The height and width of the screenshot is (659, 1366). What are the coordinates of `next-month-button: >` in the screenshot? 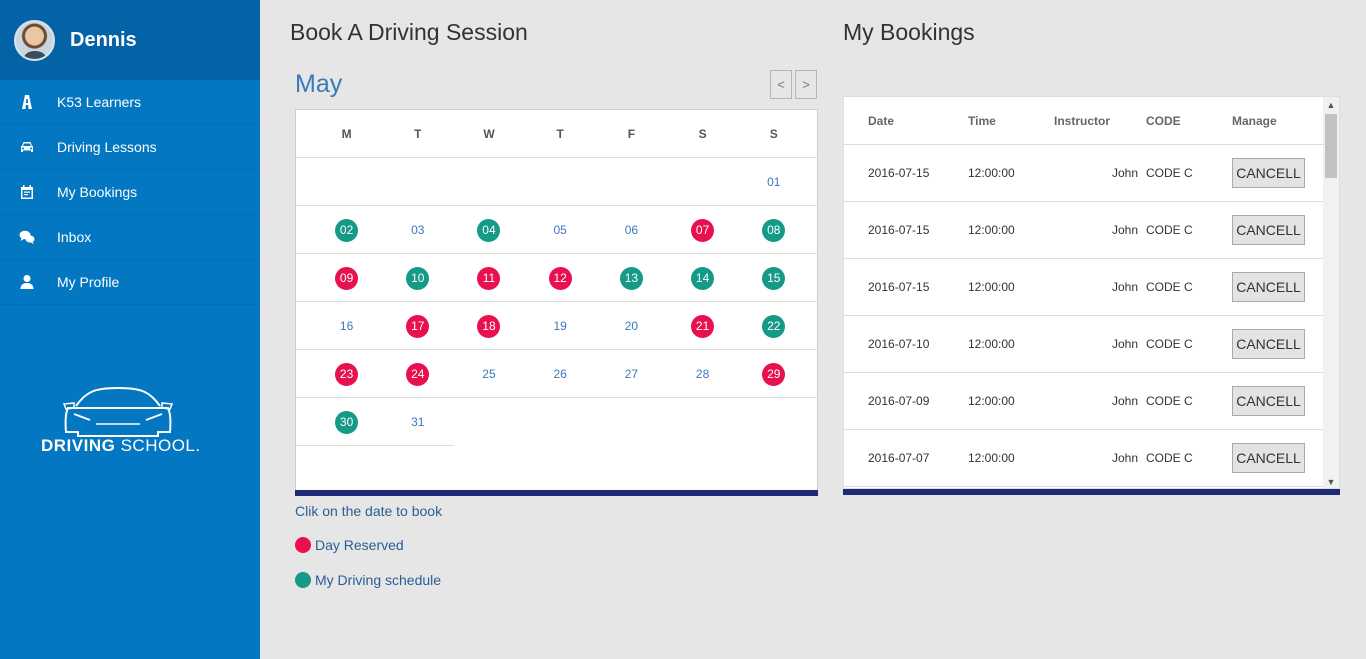 It's located at (806, 84).